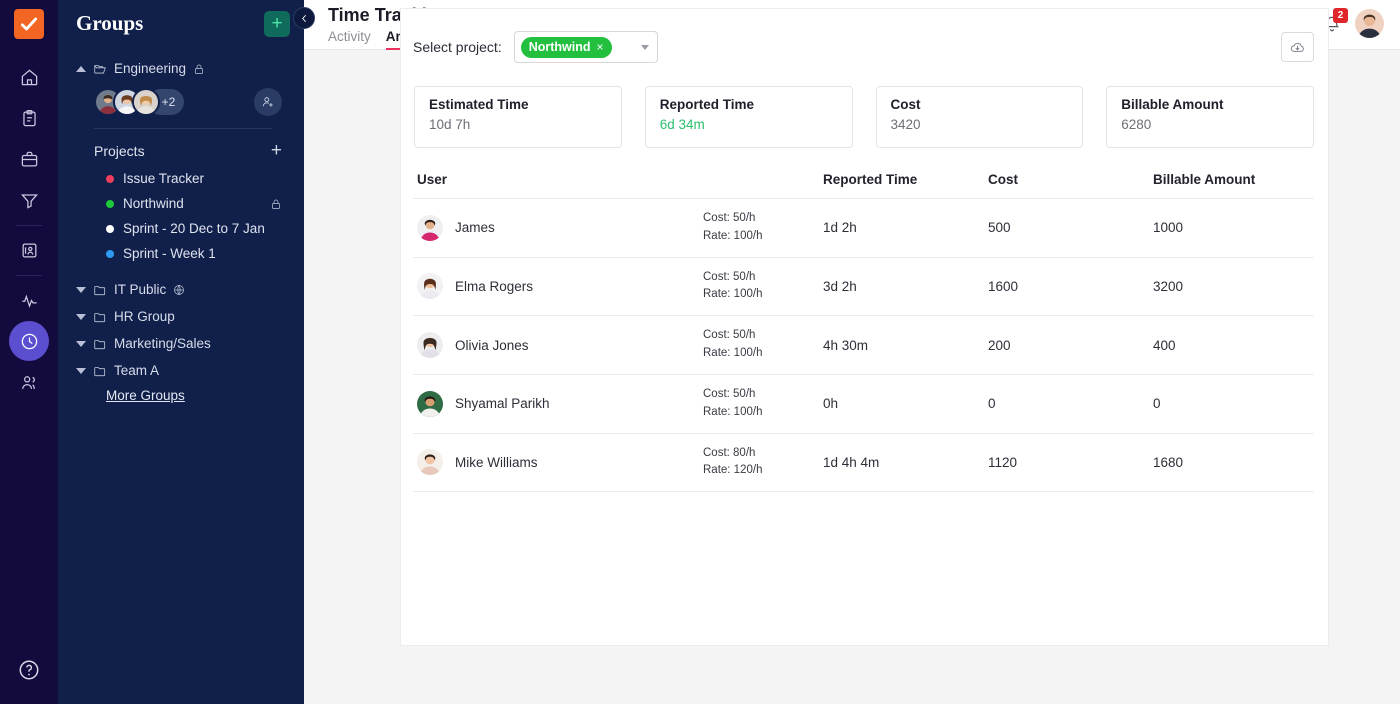 Image resolution: width=1400 pixels, height=704 pixels. I want to click on app-logo, so click(29, 24).